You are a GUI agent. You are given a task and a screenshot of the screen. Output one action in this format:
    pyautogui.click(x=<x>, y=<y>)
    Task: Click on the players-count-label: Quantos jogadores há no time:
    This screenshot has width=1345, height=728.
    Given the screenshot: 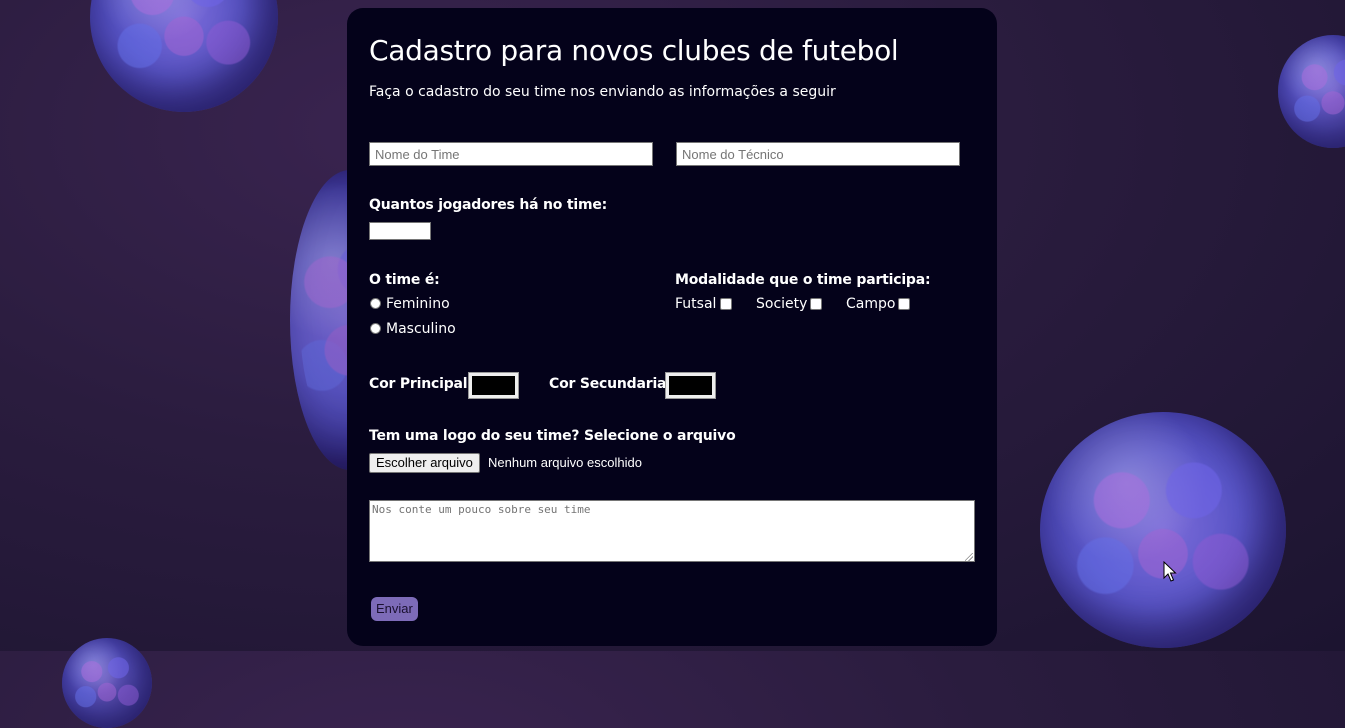 What is the action you would take?
    pyautogui.click(x=488, y=205)
    